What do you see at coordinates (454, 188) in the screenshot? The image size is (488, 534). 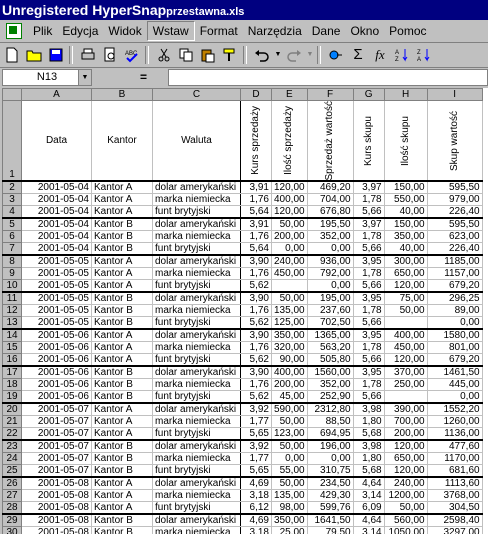 I see `table-cell: 595,50` at bounding box center [454, 188].